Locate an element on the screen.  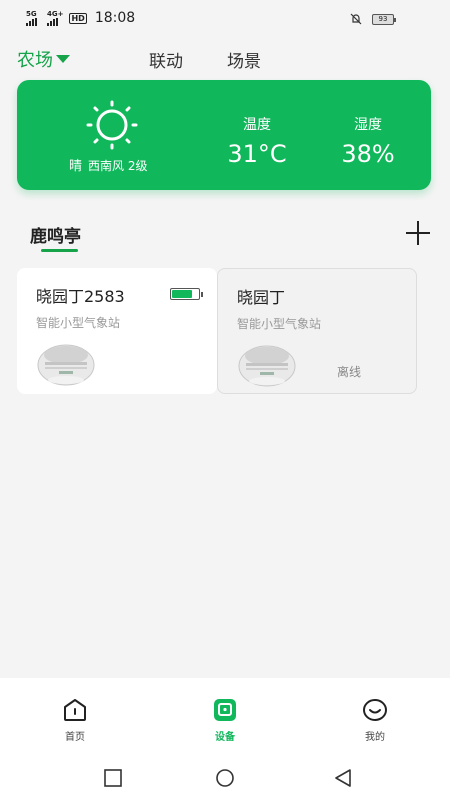
home-button-icon is located at coordinates (225, 778).